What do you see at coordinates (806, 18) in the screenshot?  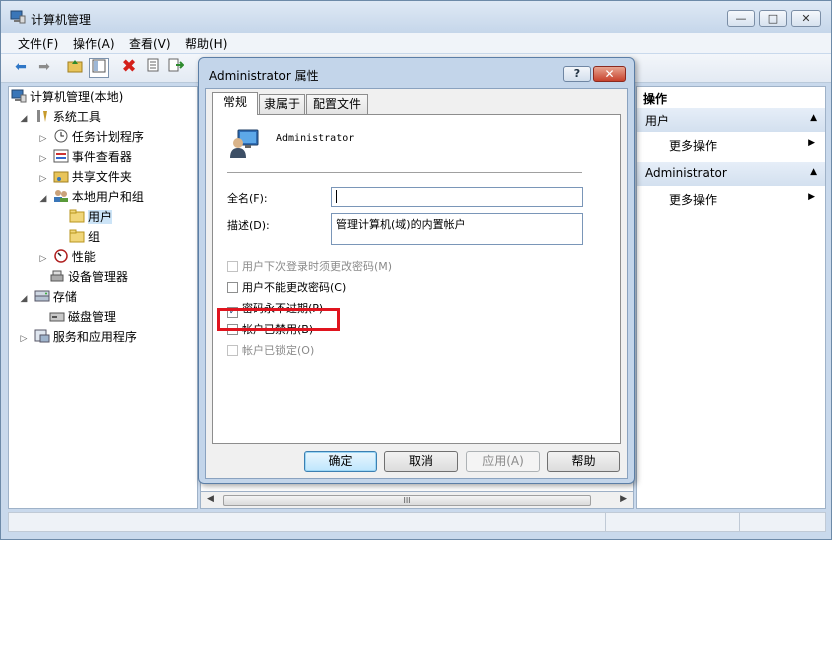 I see `close-button: ✕` at bounding box center [806, 18].